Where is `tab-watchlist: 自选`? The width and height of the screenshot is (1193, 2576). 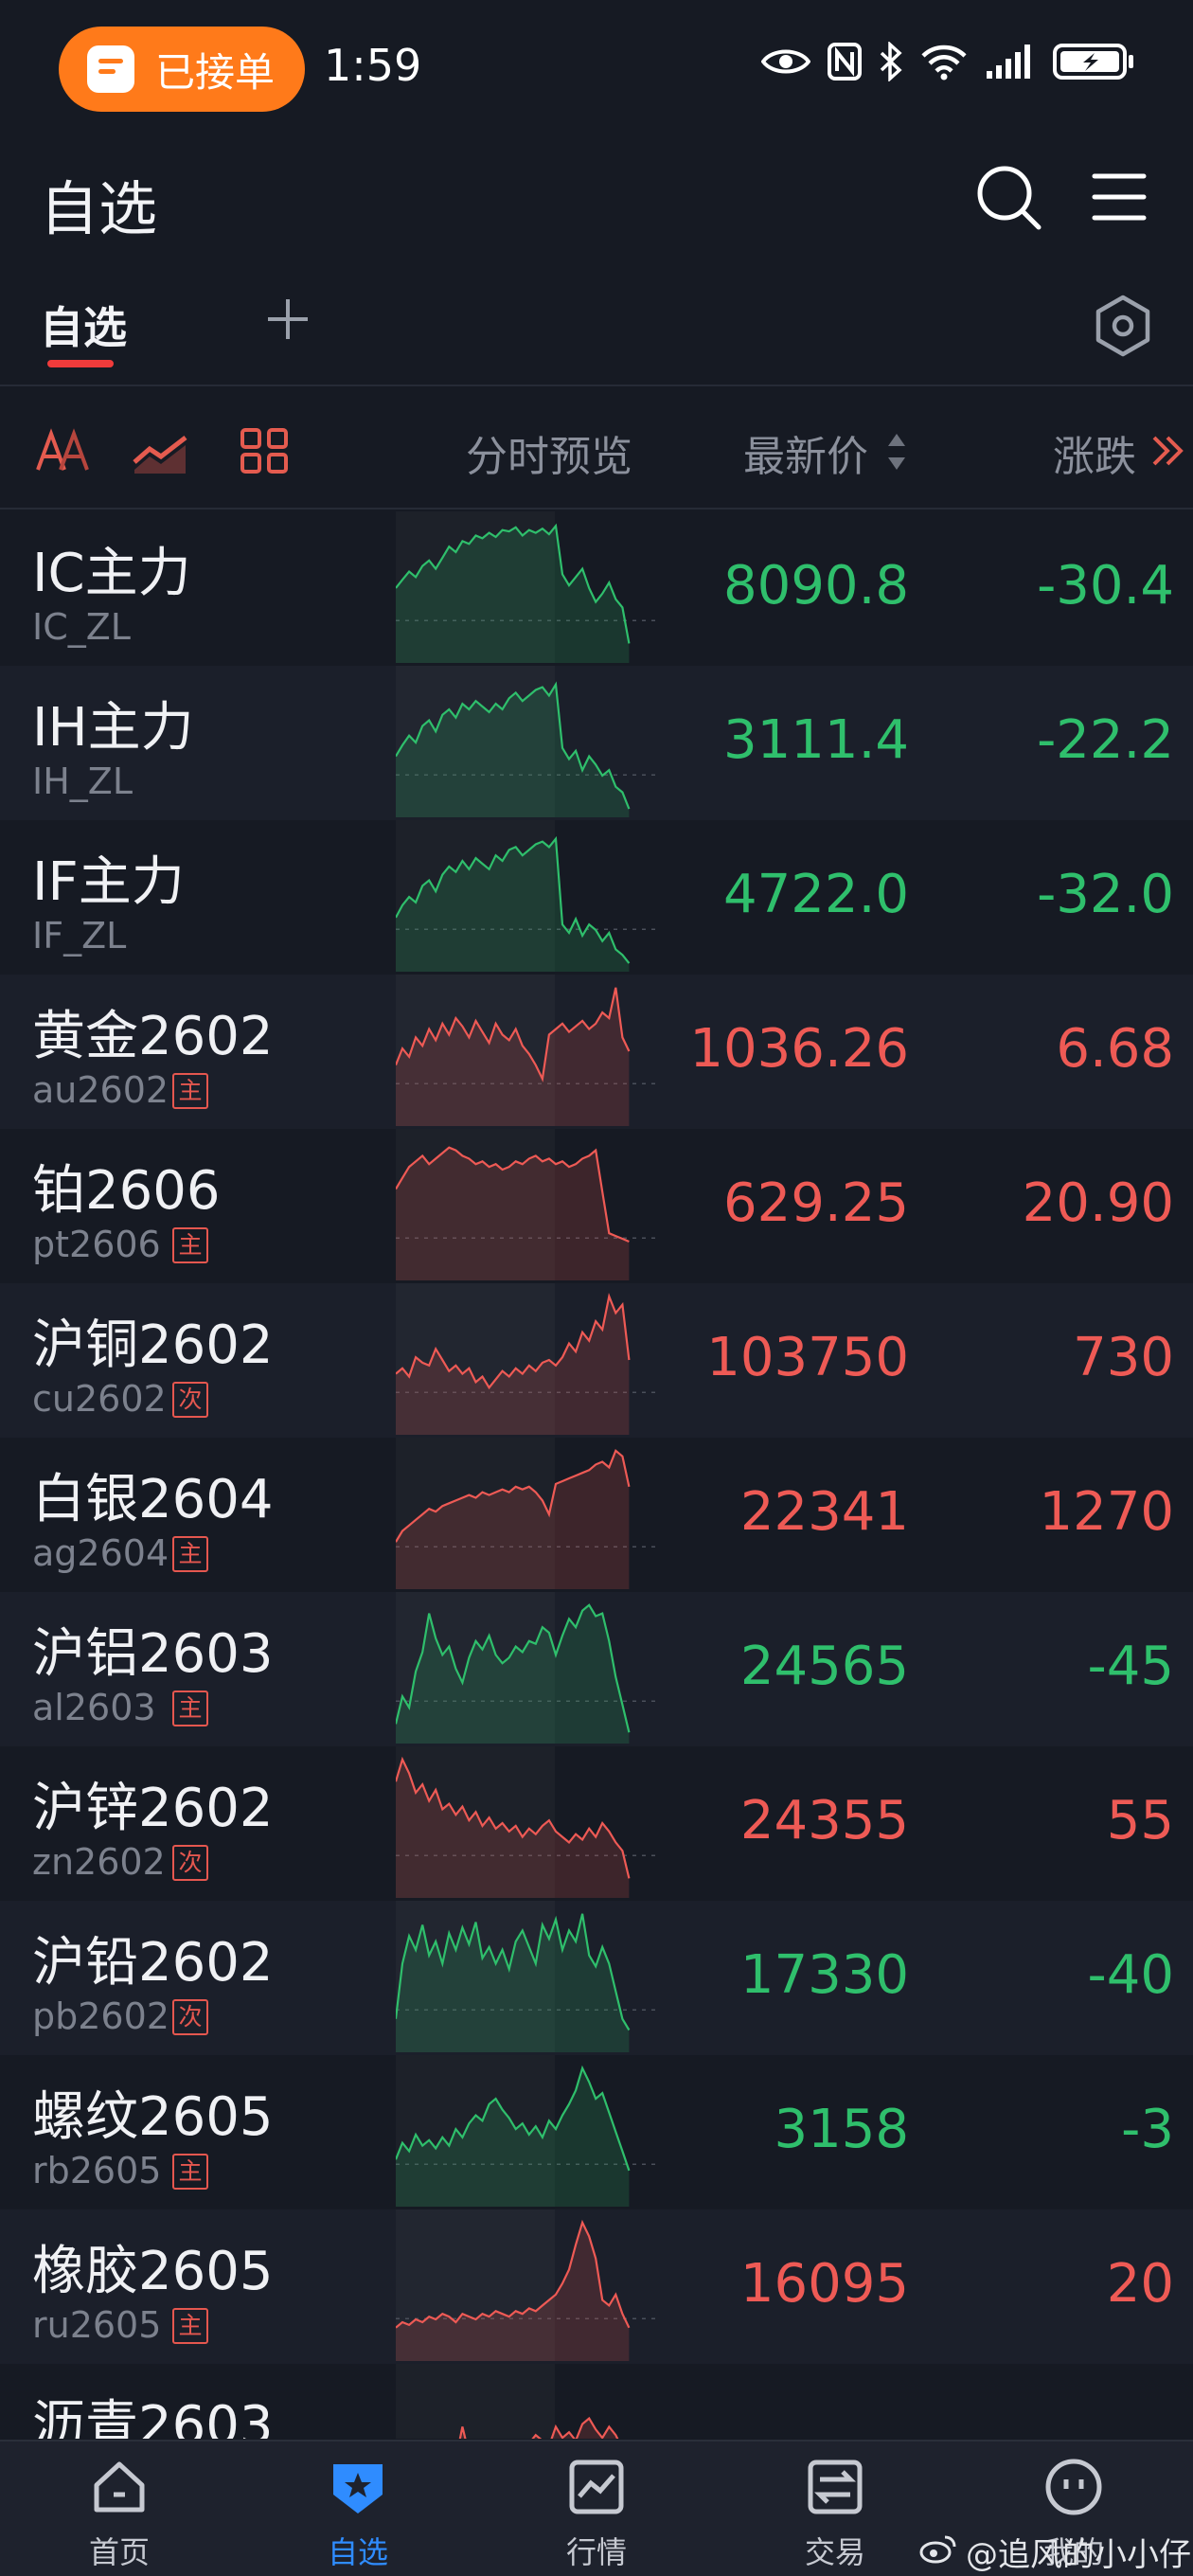 tab-watchlist: 自选 is located at coordinates (83, 325).